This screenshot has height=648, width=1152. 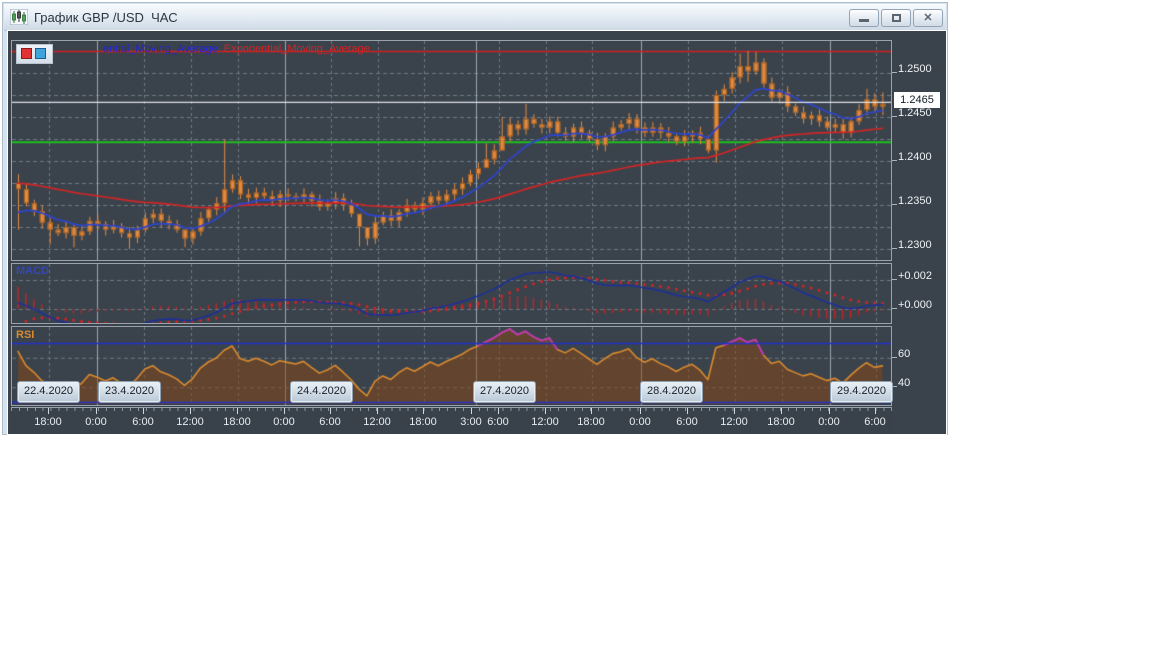 I want to click on price-axis-label: 1.2500, so click(x=915, y=69).